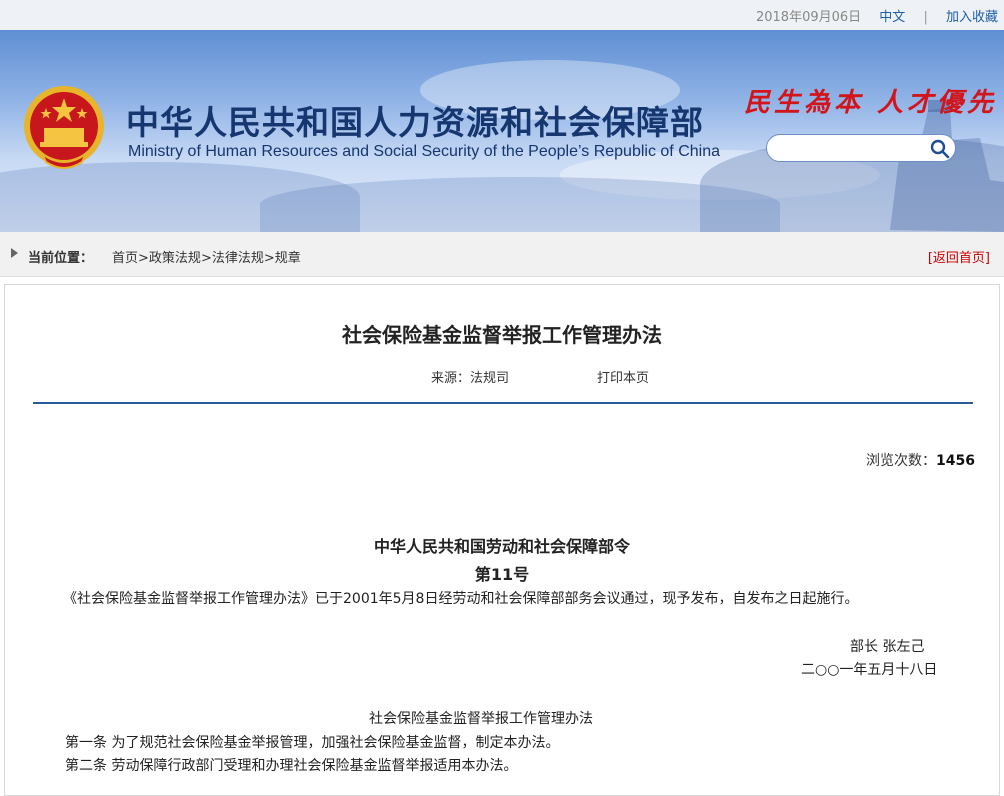 The image size is (1004, 796). I want to click on print-page-link: 打印本页, so click(623, 376).